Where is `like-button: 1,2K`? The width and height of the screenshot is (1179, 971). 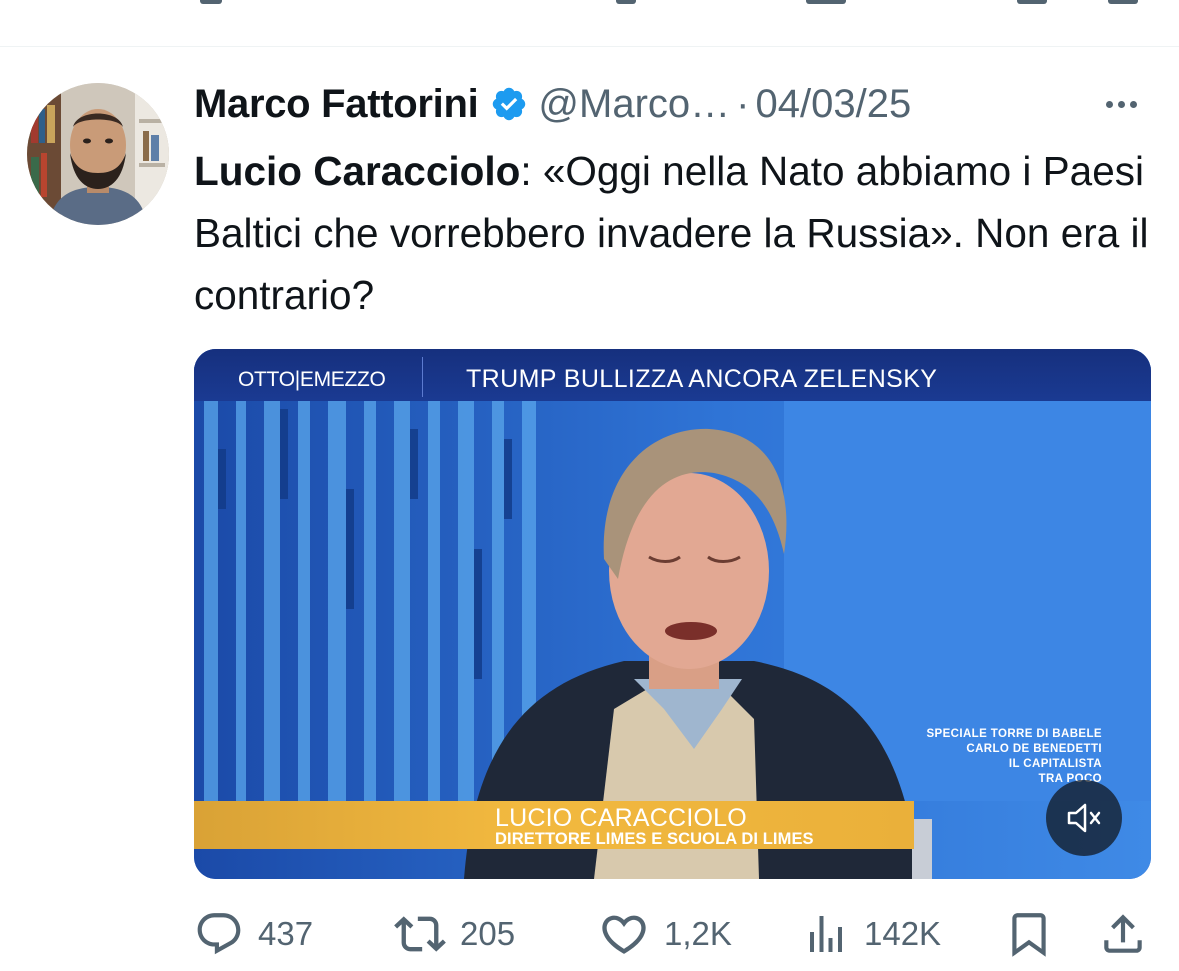 like-button: 1,2K is located at coordinates (665, 934).